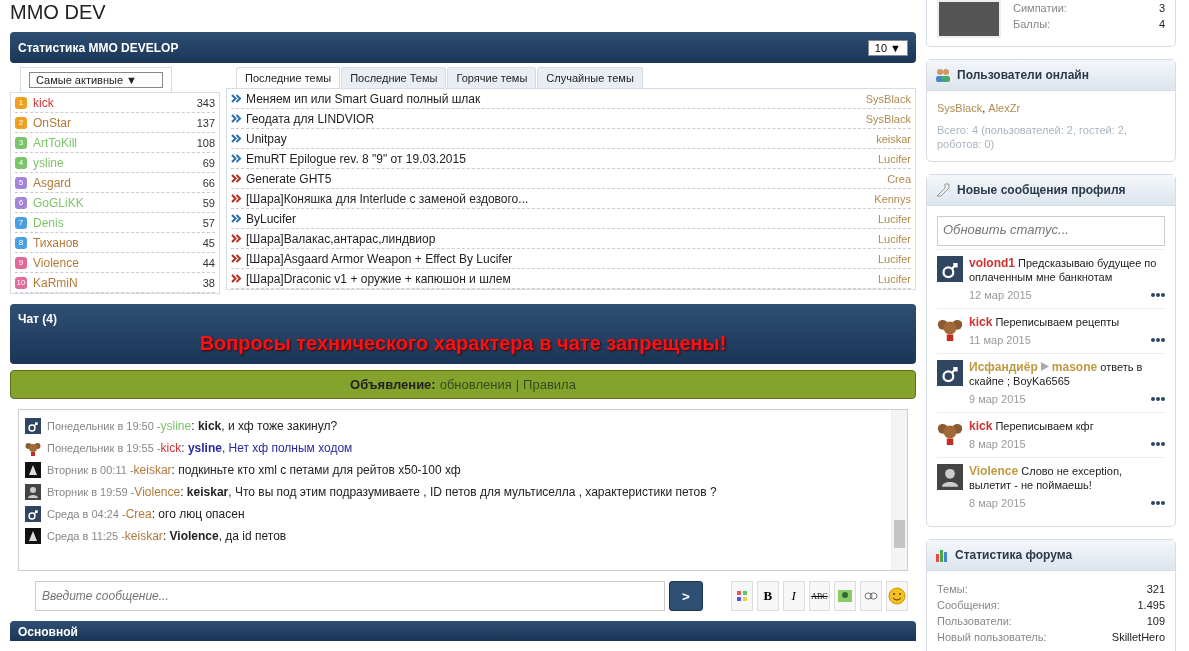 This screenshot has width=1189, height=651. I want to click on rank-badge: 6, so click(21, 202).